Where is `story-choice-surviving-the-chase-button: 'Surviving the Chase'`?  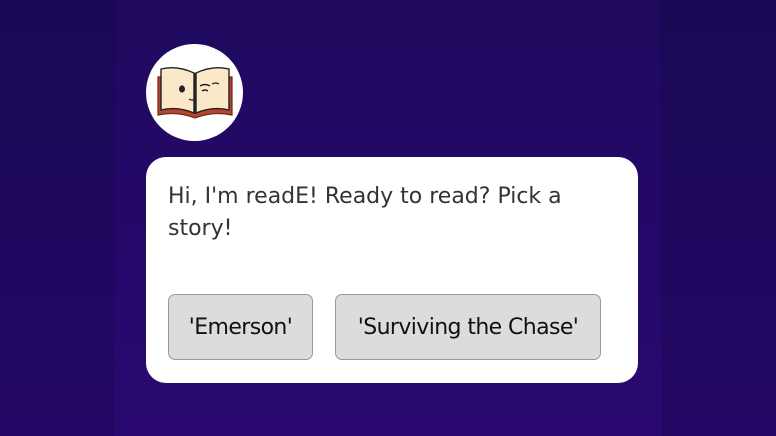 story-choice-surviving-the-chase-button: 'Surviving the Chase' is located at coordinates (468, 327).